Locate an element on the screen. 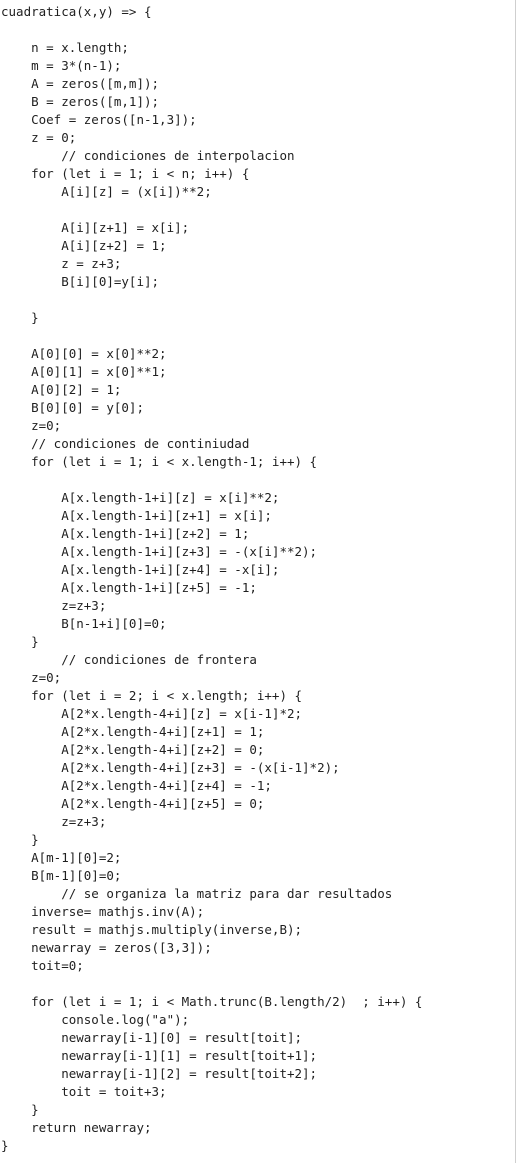 This screenshot has height=1163, width=516. code-line: A[0][1] = x[0]**1; is located at coordinates (84, 371).